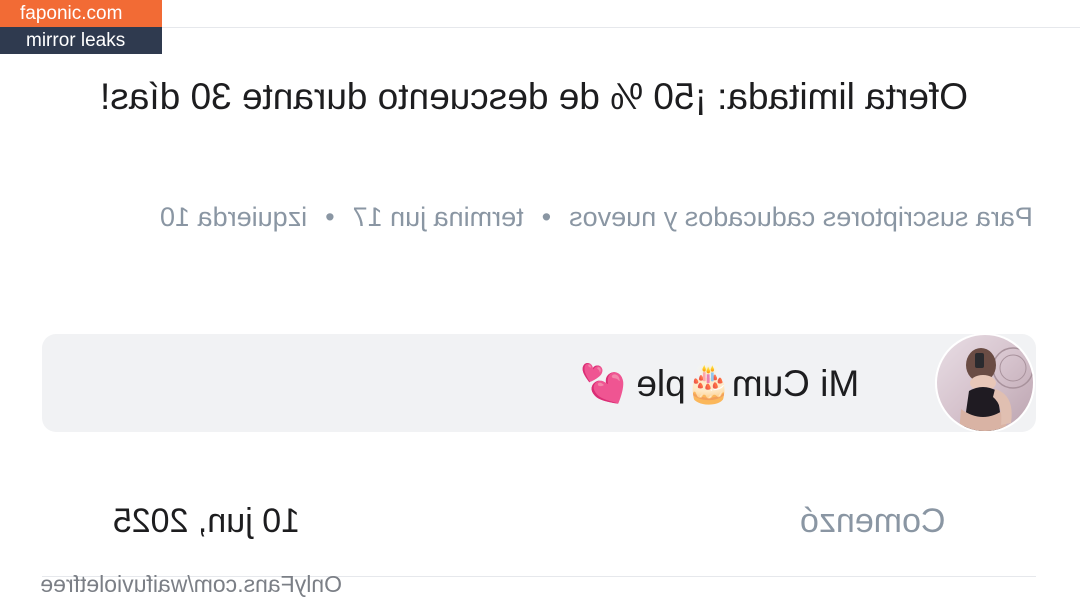 The height and width of the screenshot is (610, 1080). What do you see at coordinates (438, 217) in the screenshot?
I see `offer-ends: termina jun 17` at bounding box center [438, 217].